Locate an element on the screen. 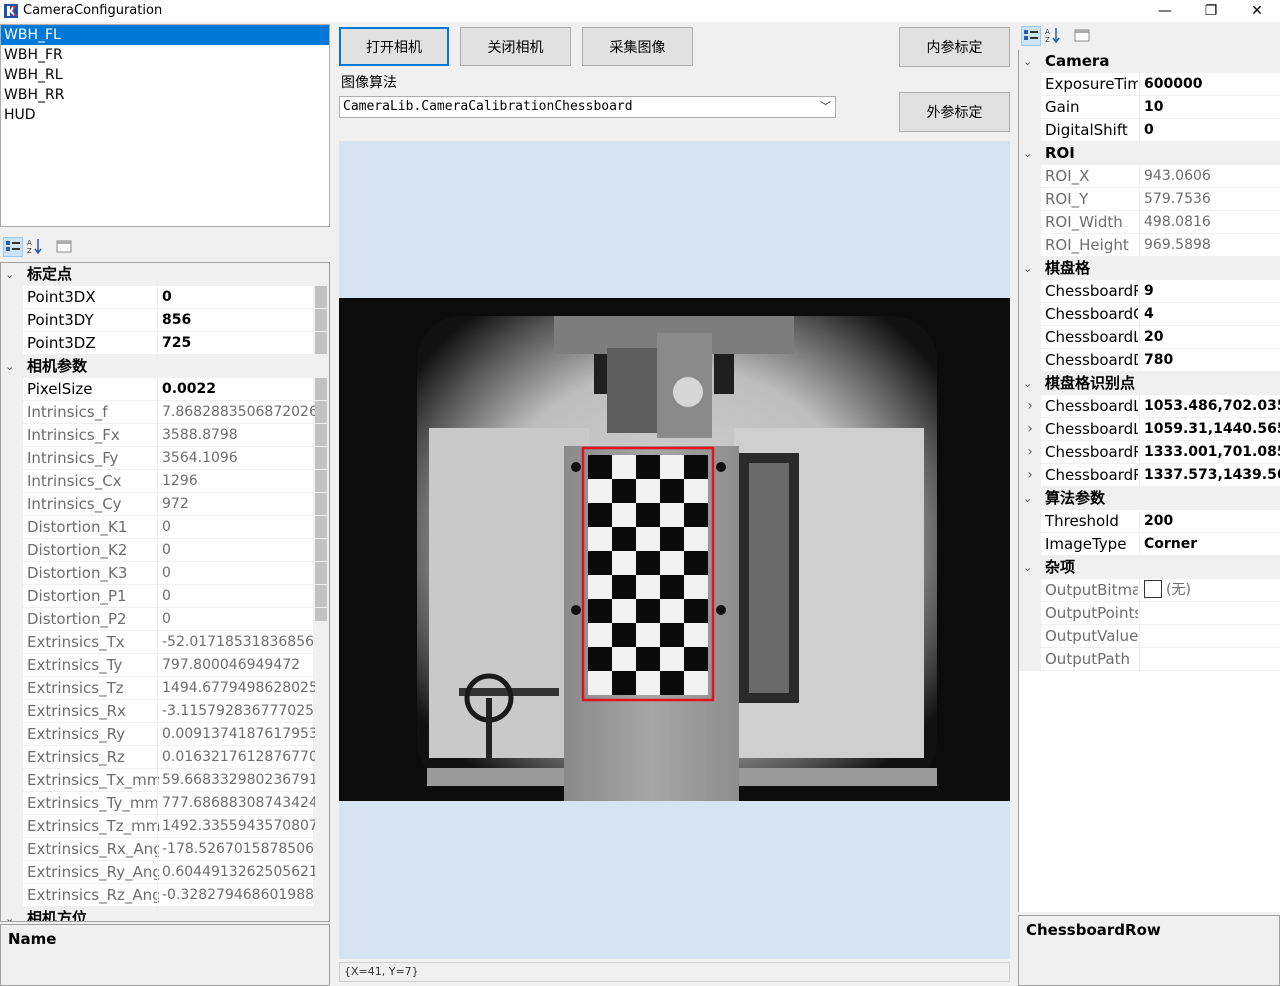  property-pages-button is located at coordinates (65, 247).